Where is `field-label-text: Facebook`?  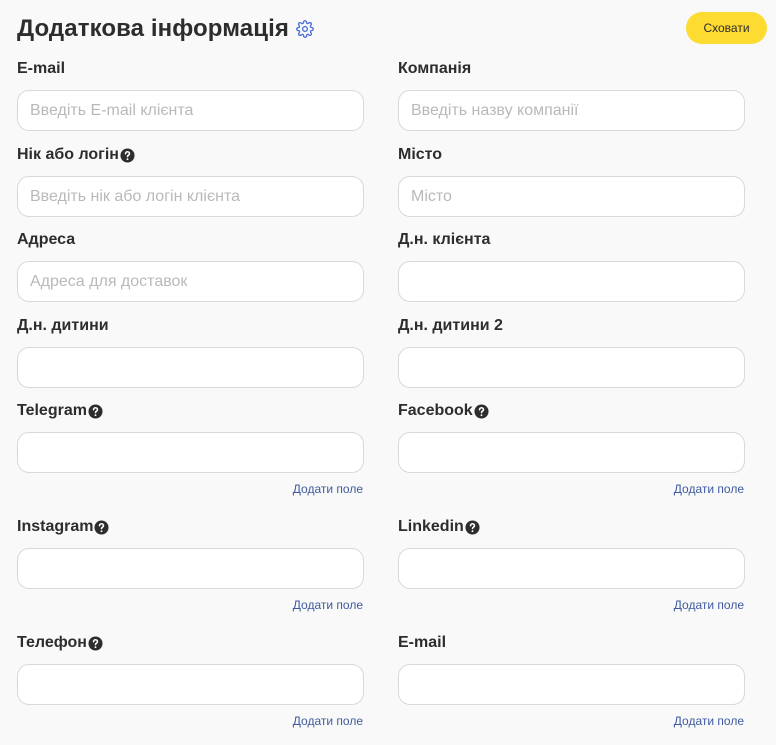
field-label-text: Facebook is located at coordinates (435, 410).